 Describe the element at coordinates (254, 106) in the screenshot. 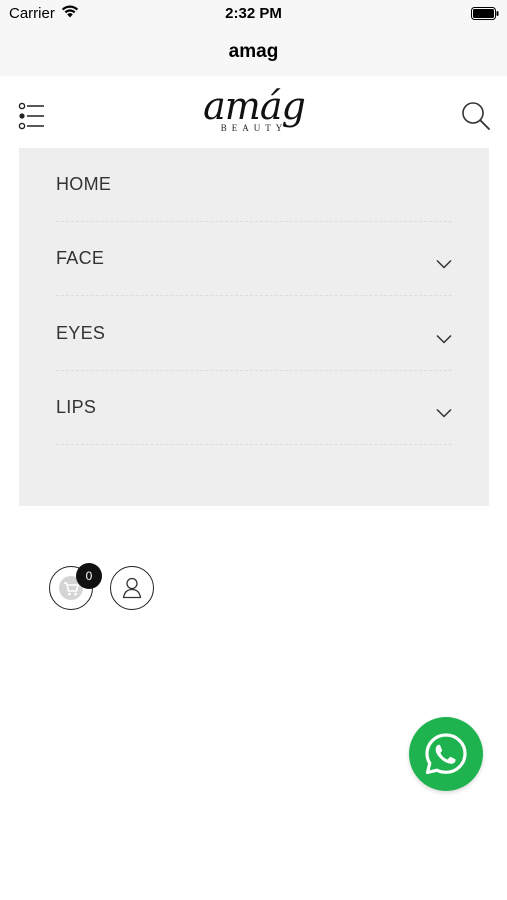

I see `logo-script: amág` at that location.